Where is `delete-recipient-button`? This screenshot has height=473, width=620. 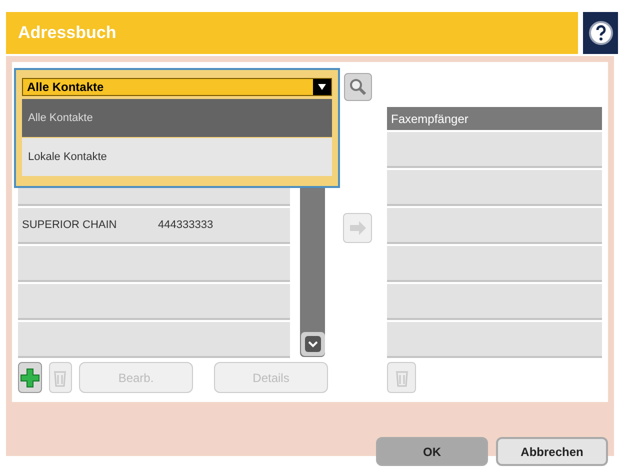 delete-recipient-button is located at coordinates (401, 377).